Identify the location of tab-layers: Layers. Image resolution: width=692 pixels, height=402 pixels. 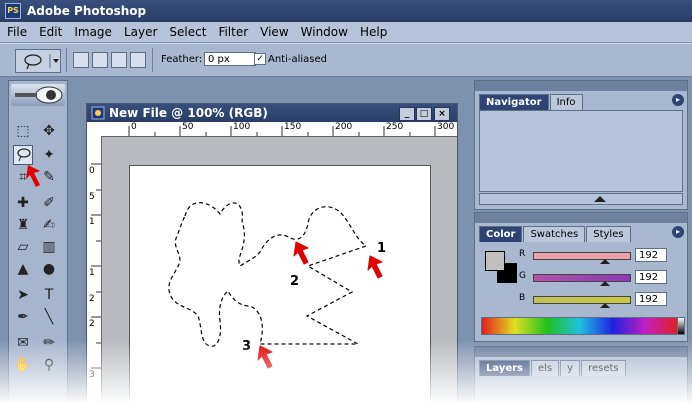
(504, 368).